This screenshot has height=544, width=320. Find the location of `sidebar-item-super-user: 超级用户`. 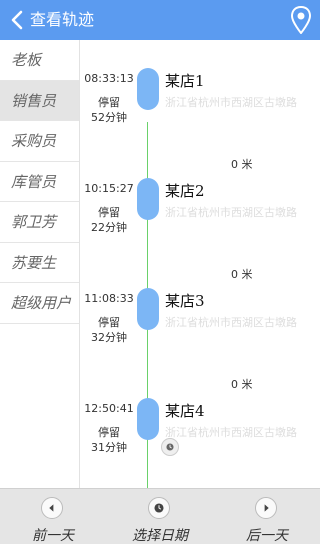

sidebar-item-super-user: 超级用户 is located at coordinates (39, 303).